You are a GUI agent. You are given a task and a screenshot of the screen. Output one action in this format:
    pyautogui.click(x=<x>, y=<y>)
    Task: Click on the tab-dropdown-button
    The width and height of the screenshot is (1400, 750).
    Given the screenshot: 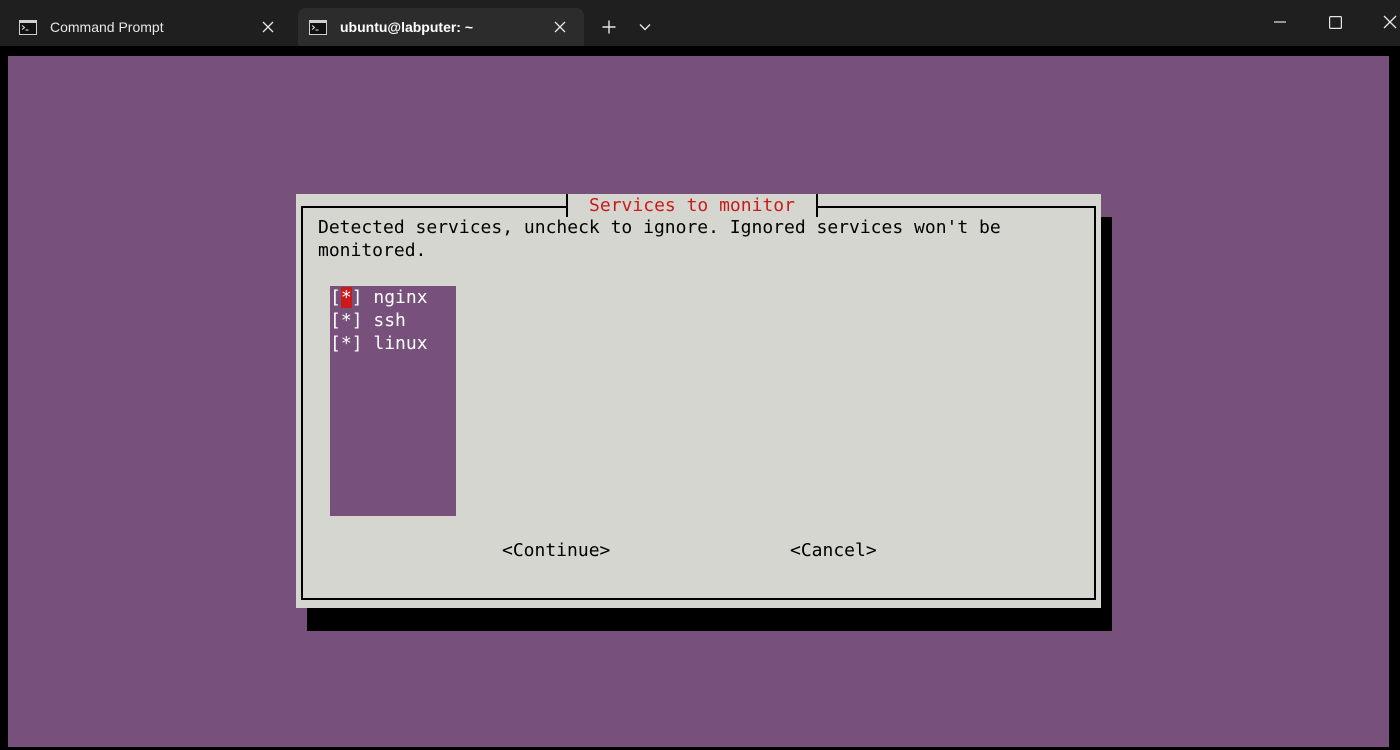 What is the action you would take?
    pyautogui.click(x=645, y=27)
    